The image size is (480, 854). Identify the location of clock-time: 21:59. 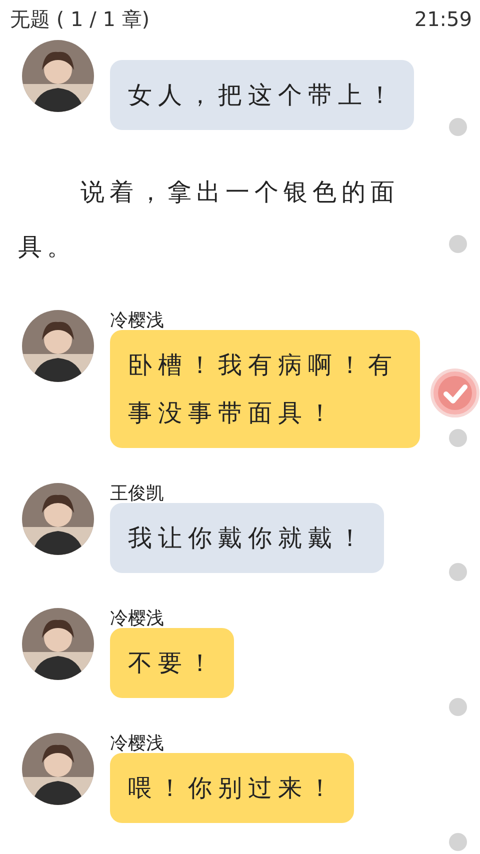
(443, 19).